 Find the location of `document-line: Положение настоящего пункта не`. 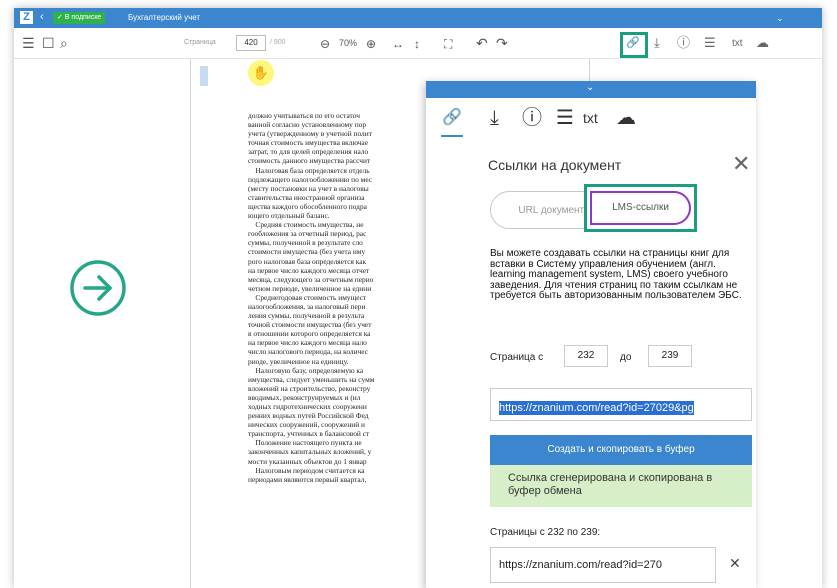

document-line: Положение настоящего пункта не is located at coordinates (305, 443).